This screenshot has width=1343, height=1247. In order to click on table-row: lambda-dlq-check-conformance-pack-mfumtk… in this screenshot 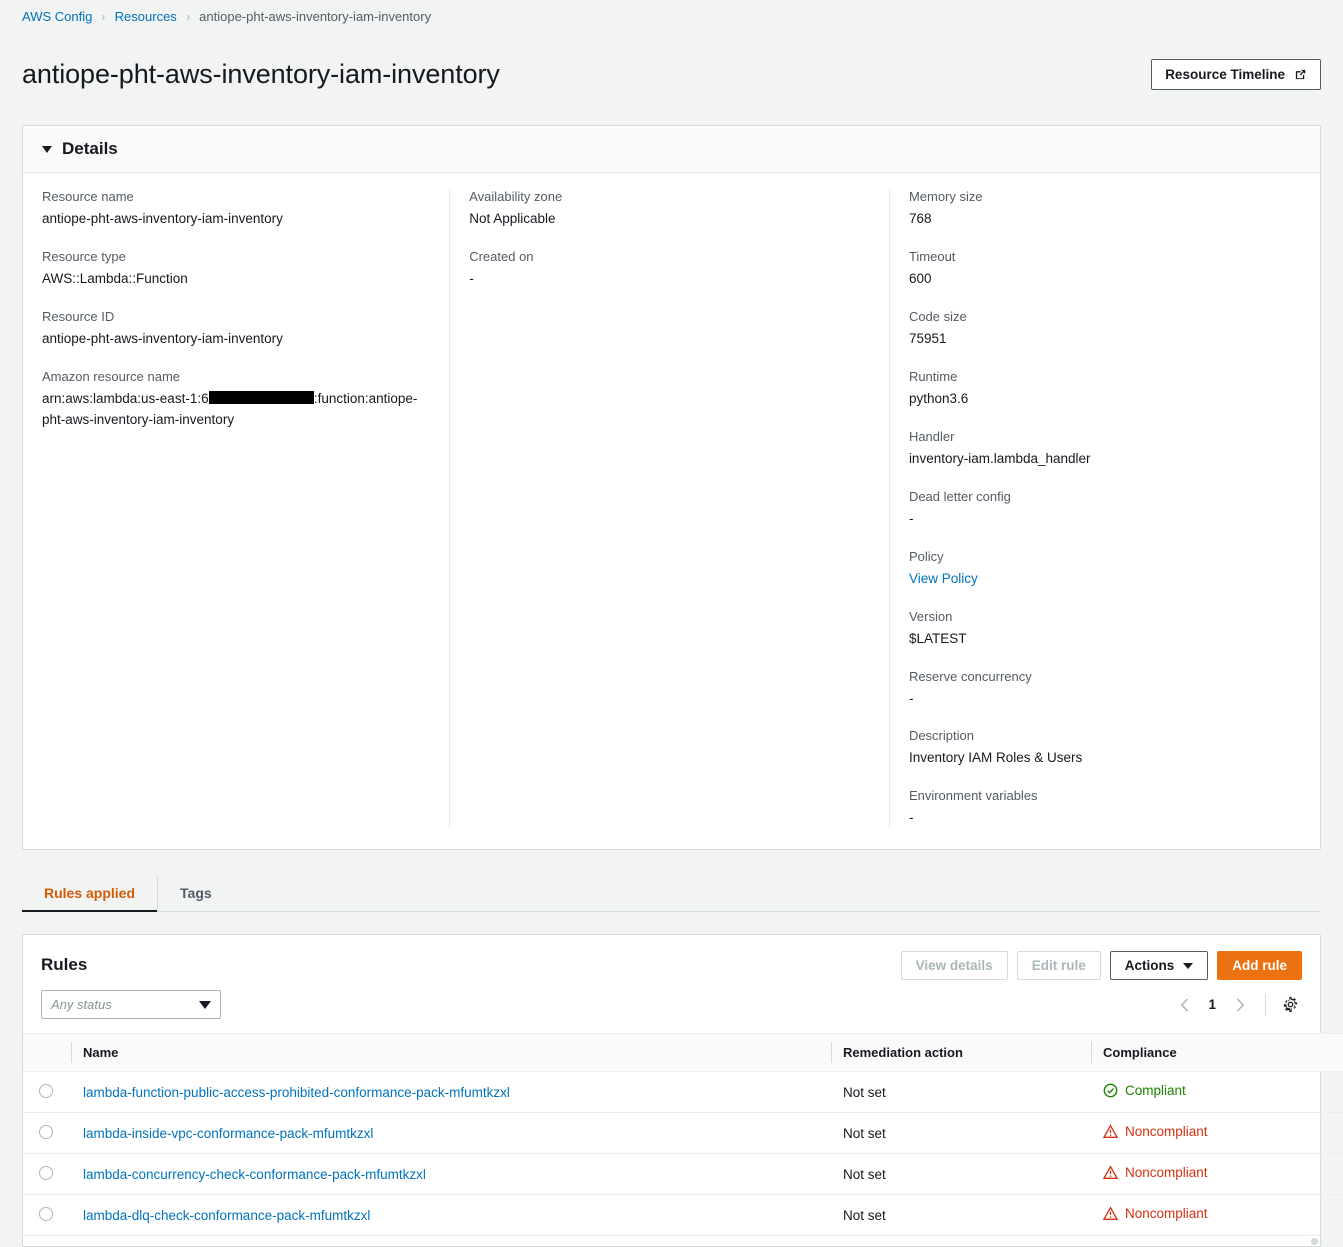, I will do `click(683, 1215)`.